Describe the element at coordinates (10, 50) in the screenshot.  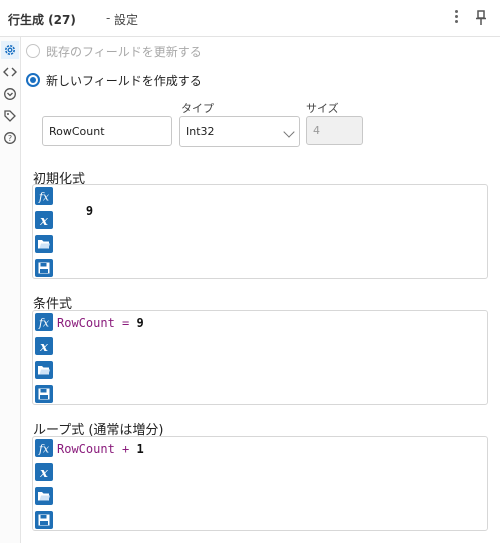
I see `gear-icon` at that location.